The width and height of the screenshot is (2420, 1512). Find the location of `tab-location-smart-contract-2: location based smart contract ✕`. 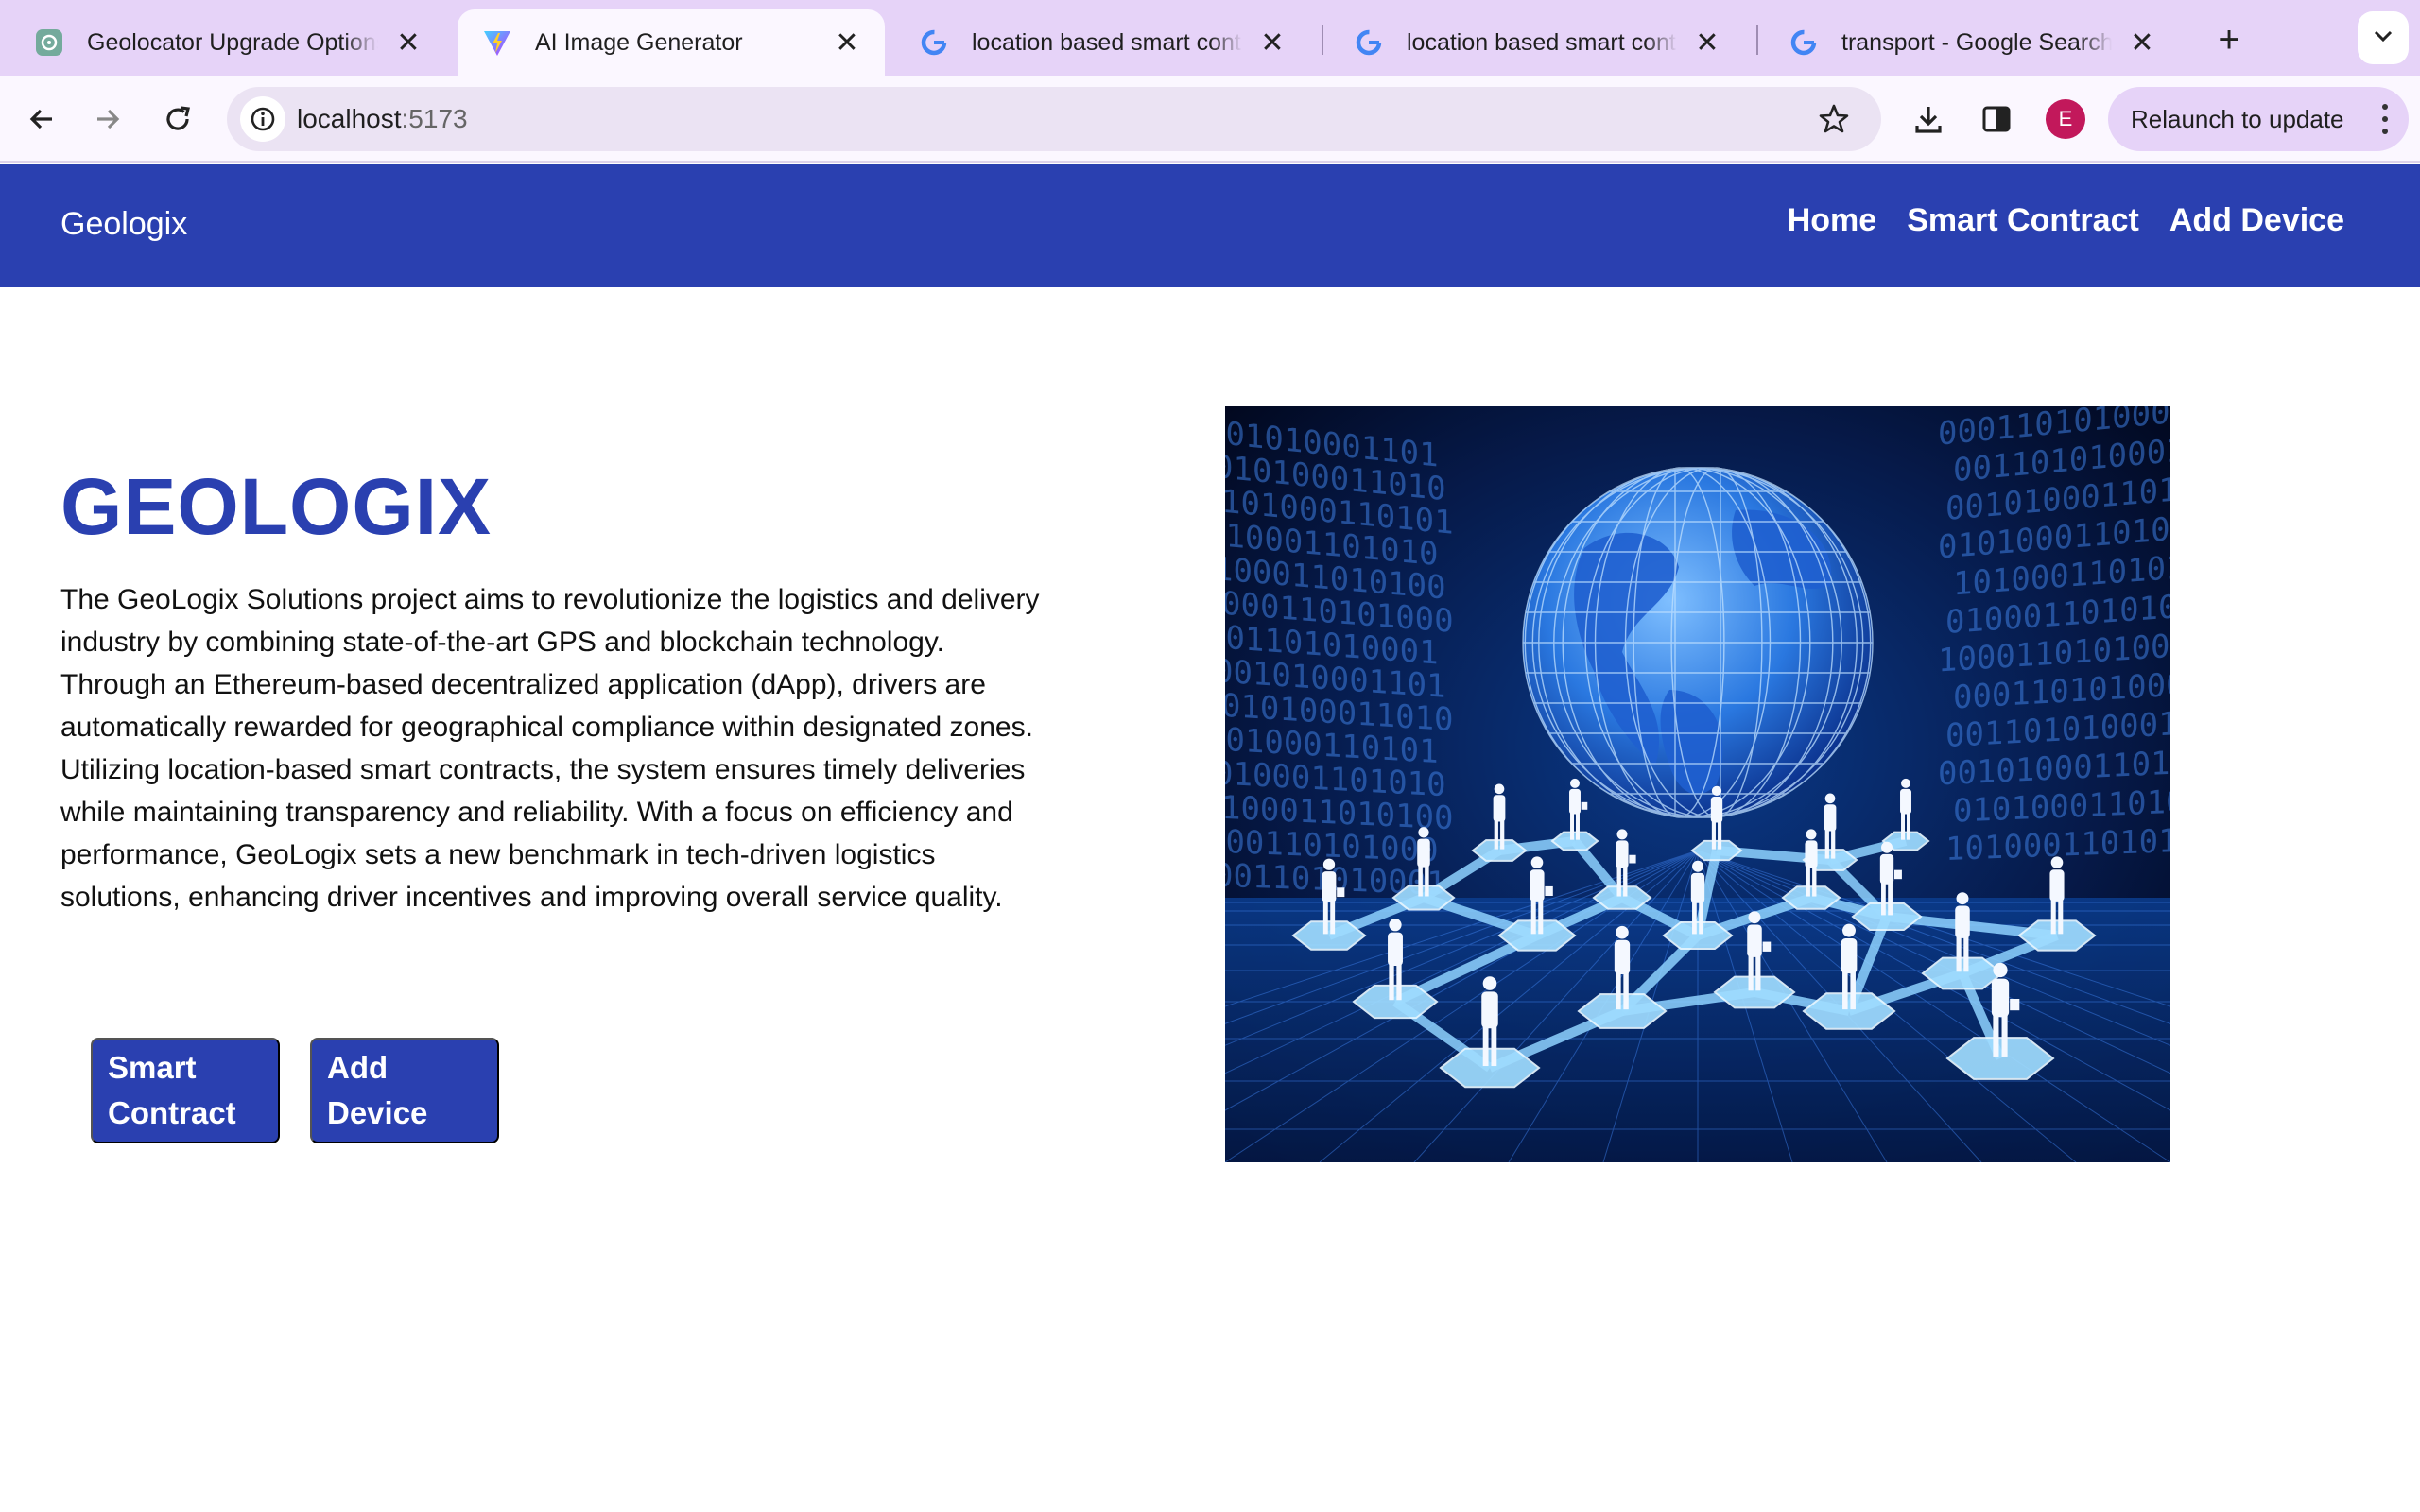

tab-location-smart-contract-2: location based smart contract ✕ is located at coordinates (1537, 42).